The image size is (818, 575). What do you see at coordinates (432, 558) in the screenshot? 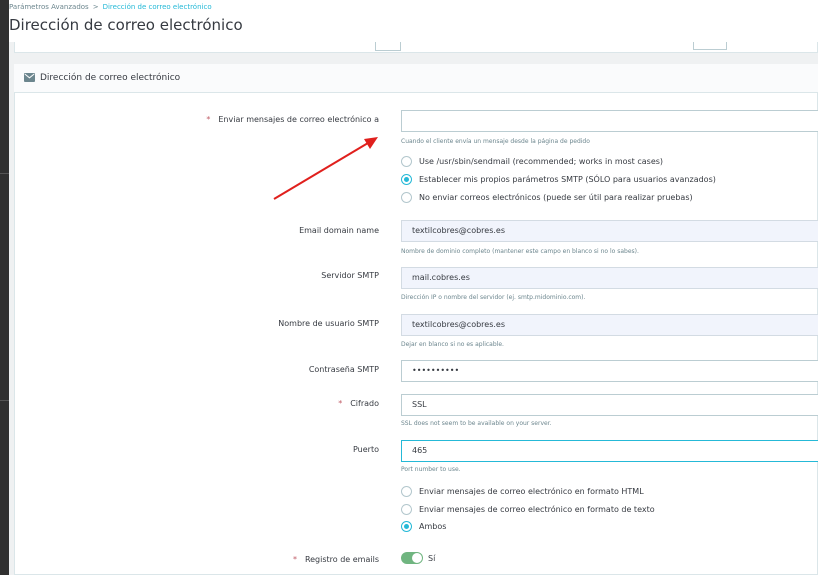
I see `log-toggle-label: Sí` at bounding box center [432, 558].